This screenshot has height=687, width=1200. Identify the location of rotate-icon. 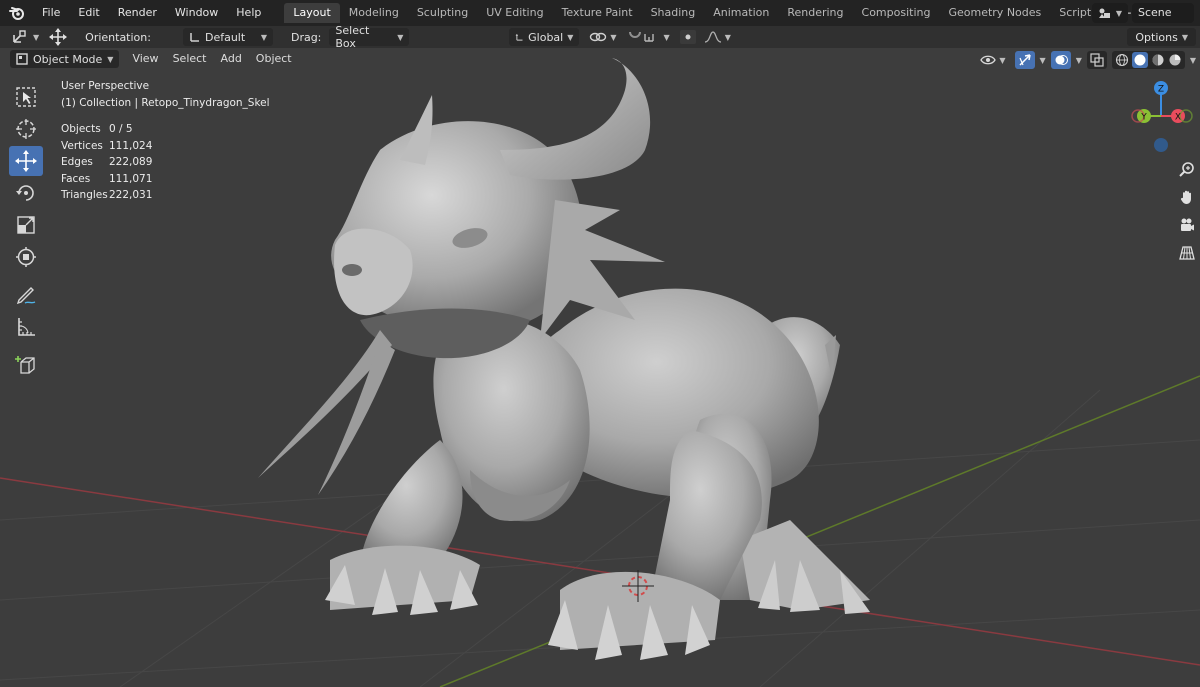
(25, 193).